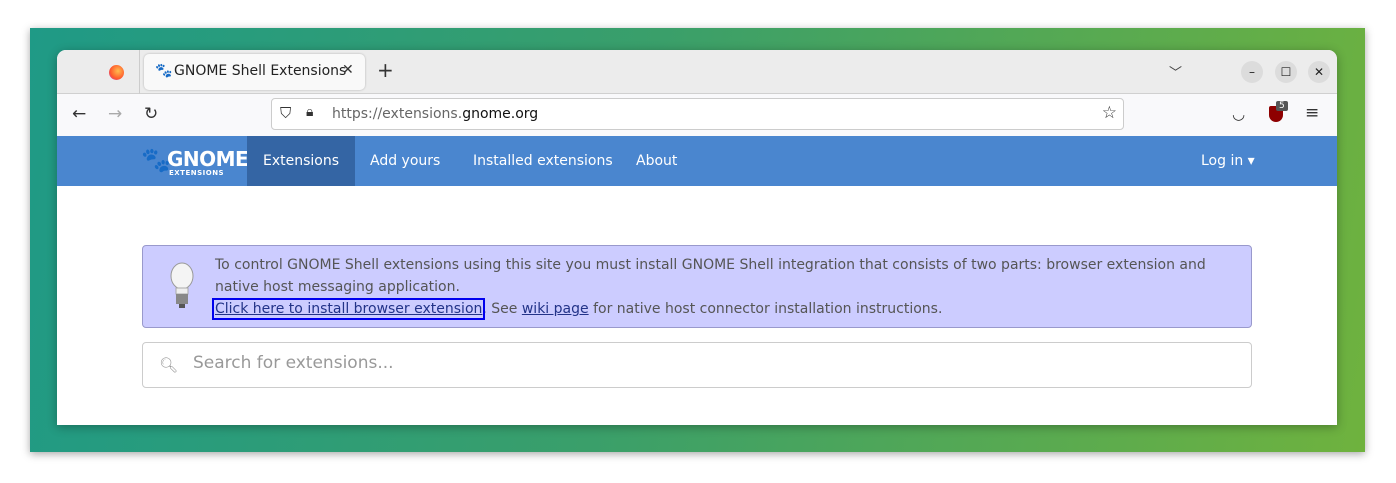 This screenshot has height=483, width=1396. Describe the element at coordinates (208, 159) in the screenshot. I see `logo-text: GNOME` at that location.